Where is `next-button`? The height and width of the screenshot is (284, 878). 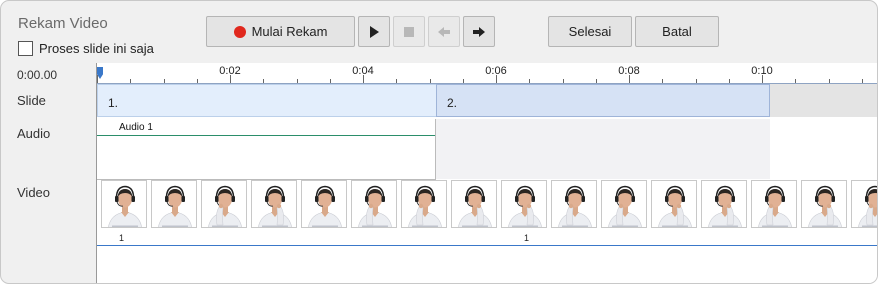 next-button is located at coordinates (479, 31).